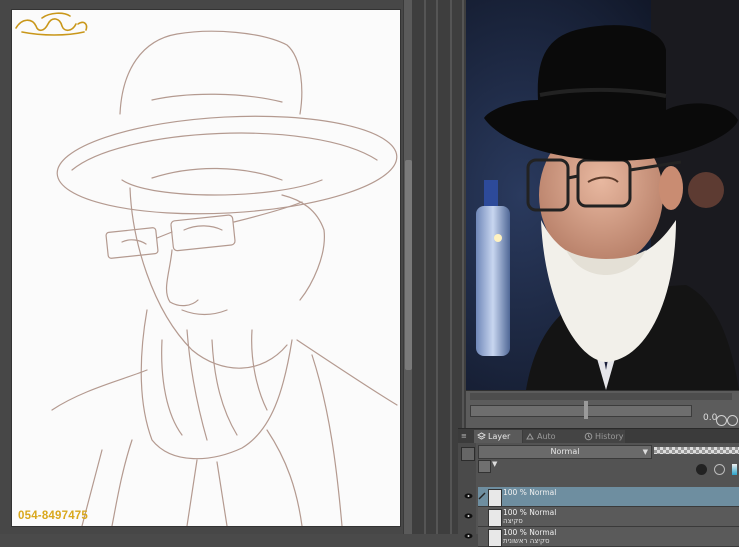 The height and width of the screenshot is (547, 739). Describe the element at coordinates (608, 467) in the screenshot. I see `layer-options-row: ▼` at that location.